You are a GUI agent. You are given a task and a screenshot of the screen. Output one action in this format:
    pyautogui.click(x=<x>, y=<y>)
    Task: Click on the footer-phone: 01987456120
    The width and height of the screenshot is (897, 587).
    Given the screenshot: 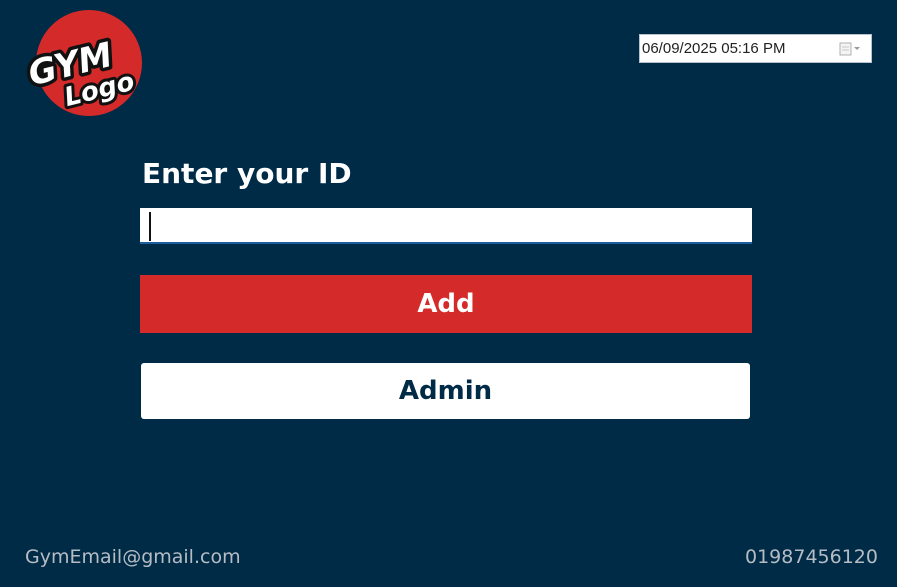 What is the action you would take?
    pyautogui.click(x=811, y=557)
    